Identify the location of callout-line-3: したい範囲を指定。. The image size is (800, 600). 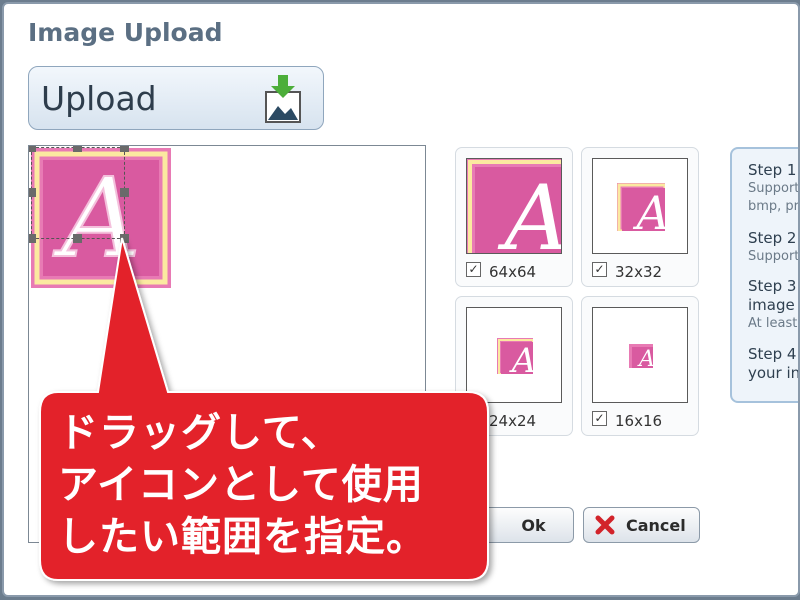
(242, 537).